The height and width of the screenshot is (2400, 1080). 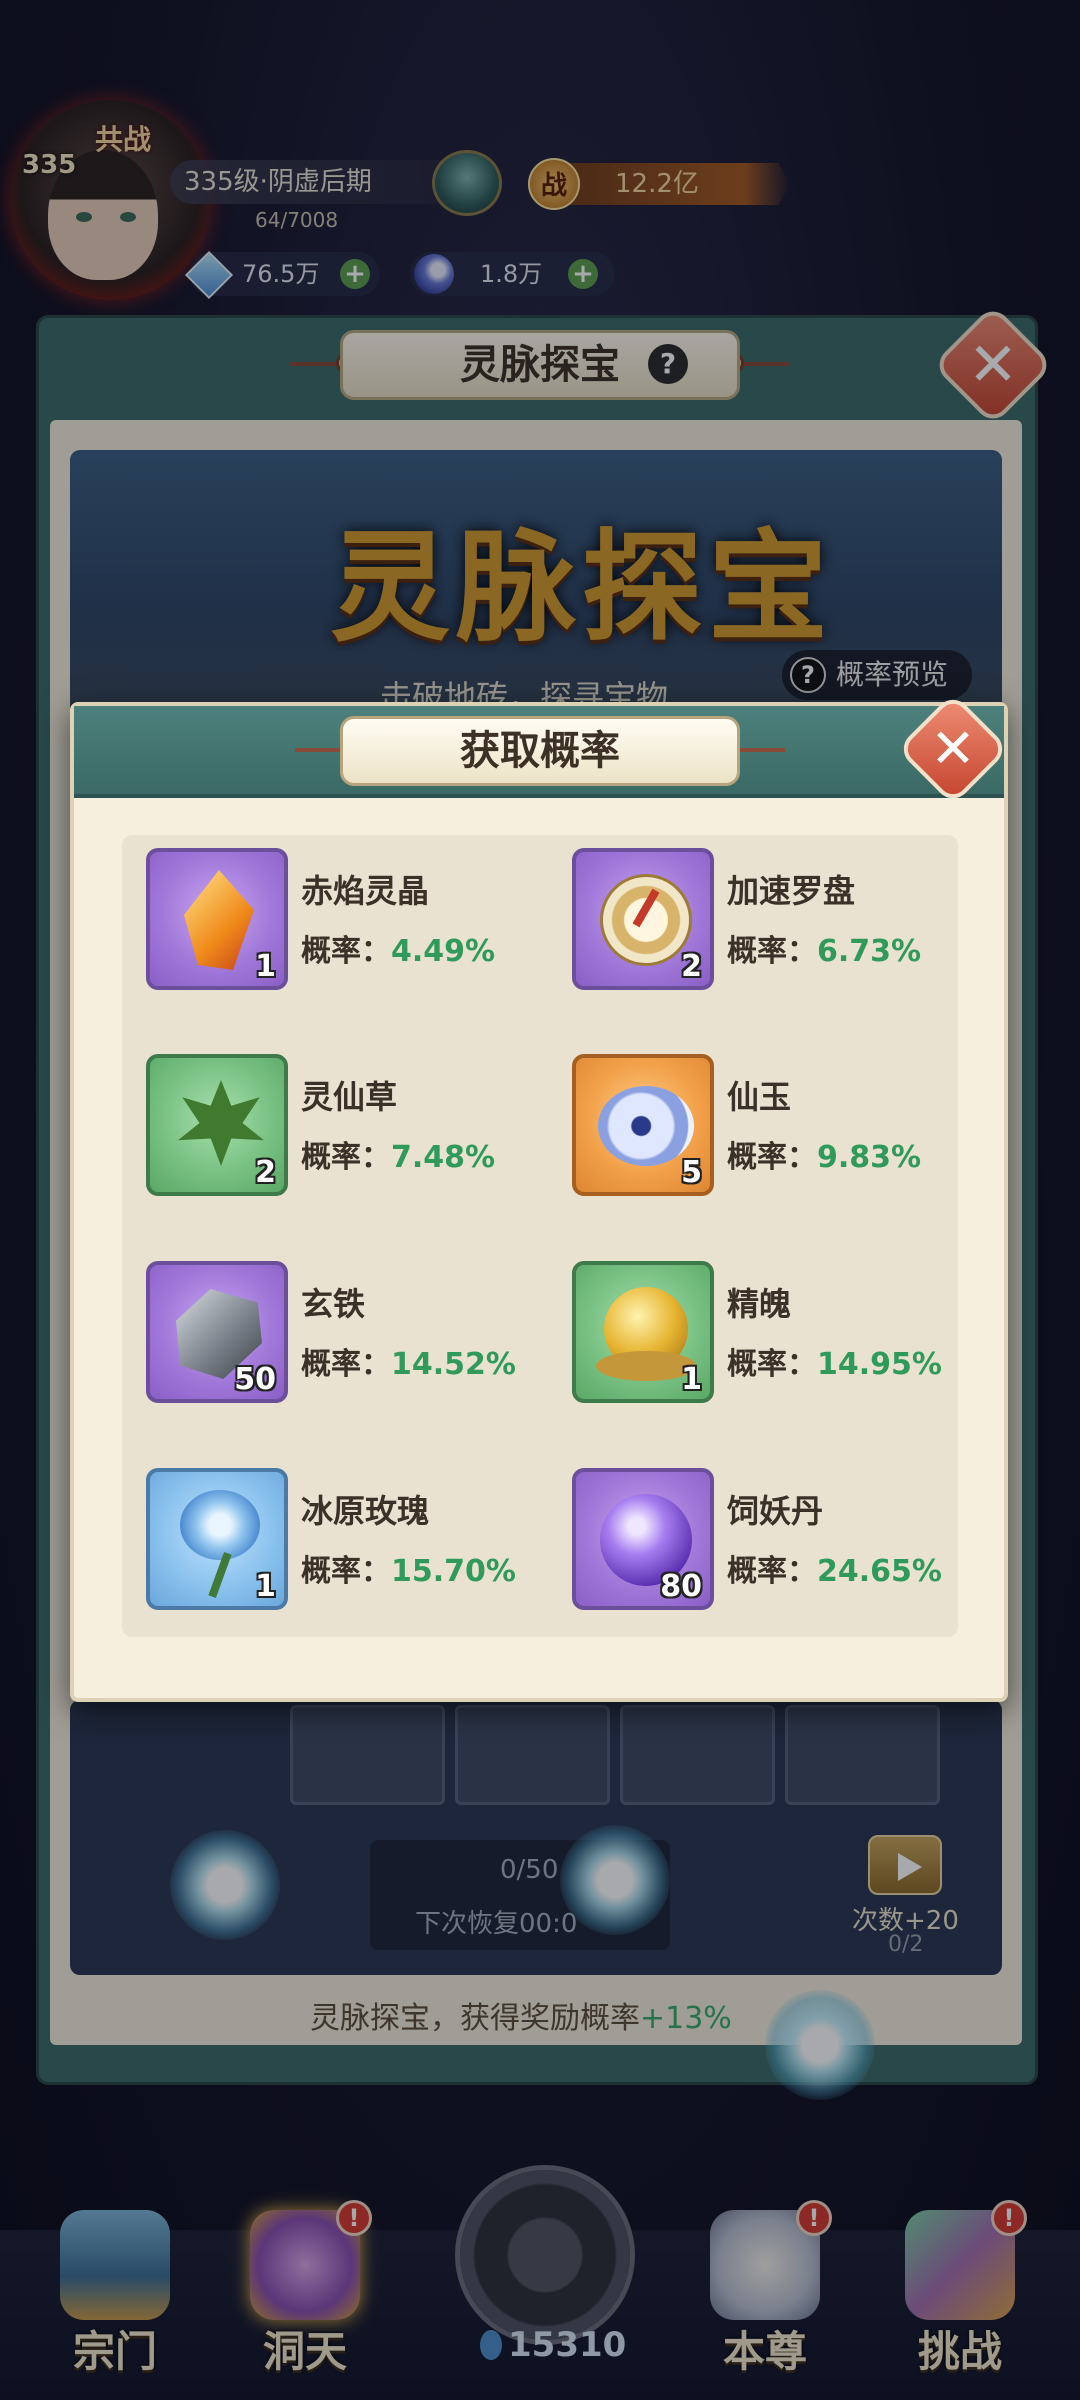 I want to click on reward-item: 80 饲妖丹 概率：24.65%, so click(x=782, y=1543).